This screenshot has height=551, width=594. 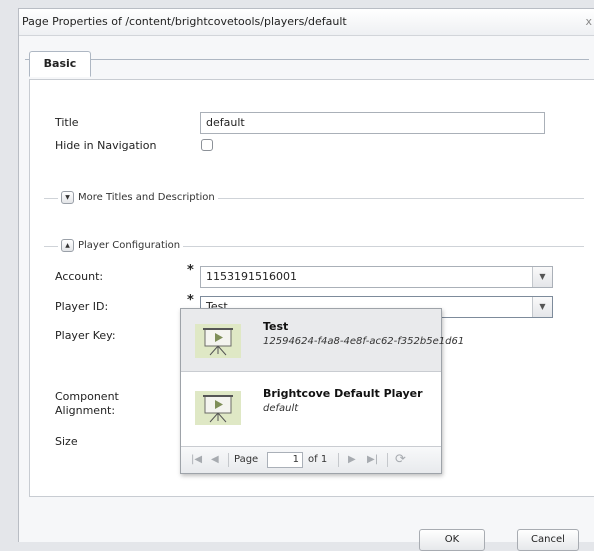 I want to click on page-number-value: 1, so click(x=295, y=459).